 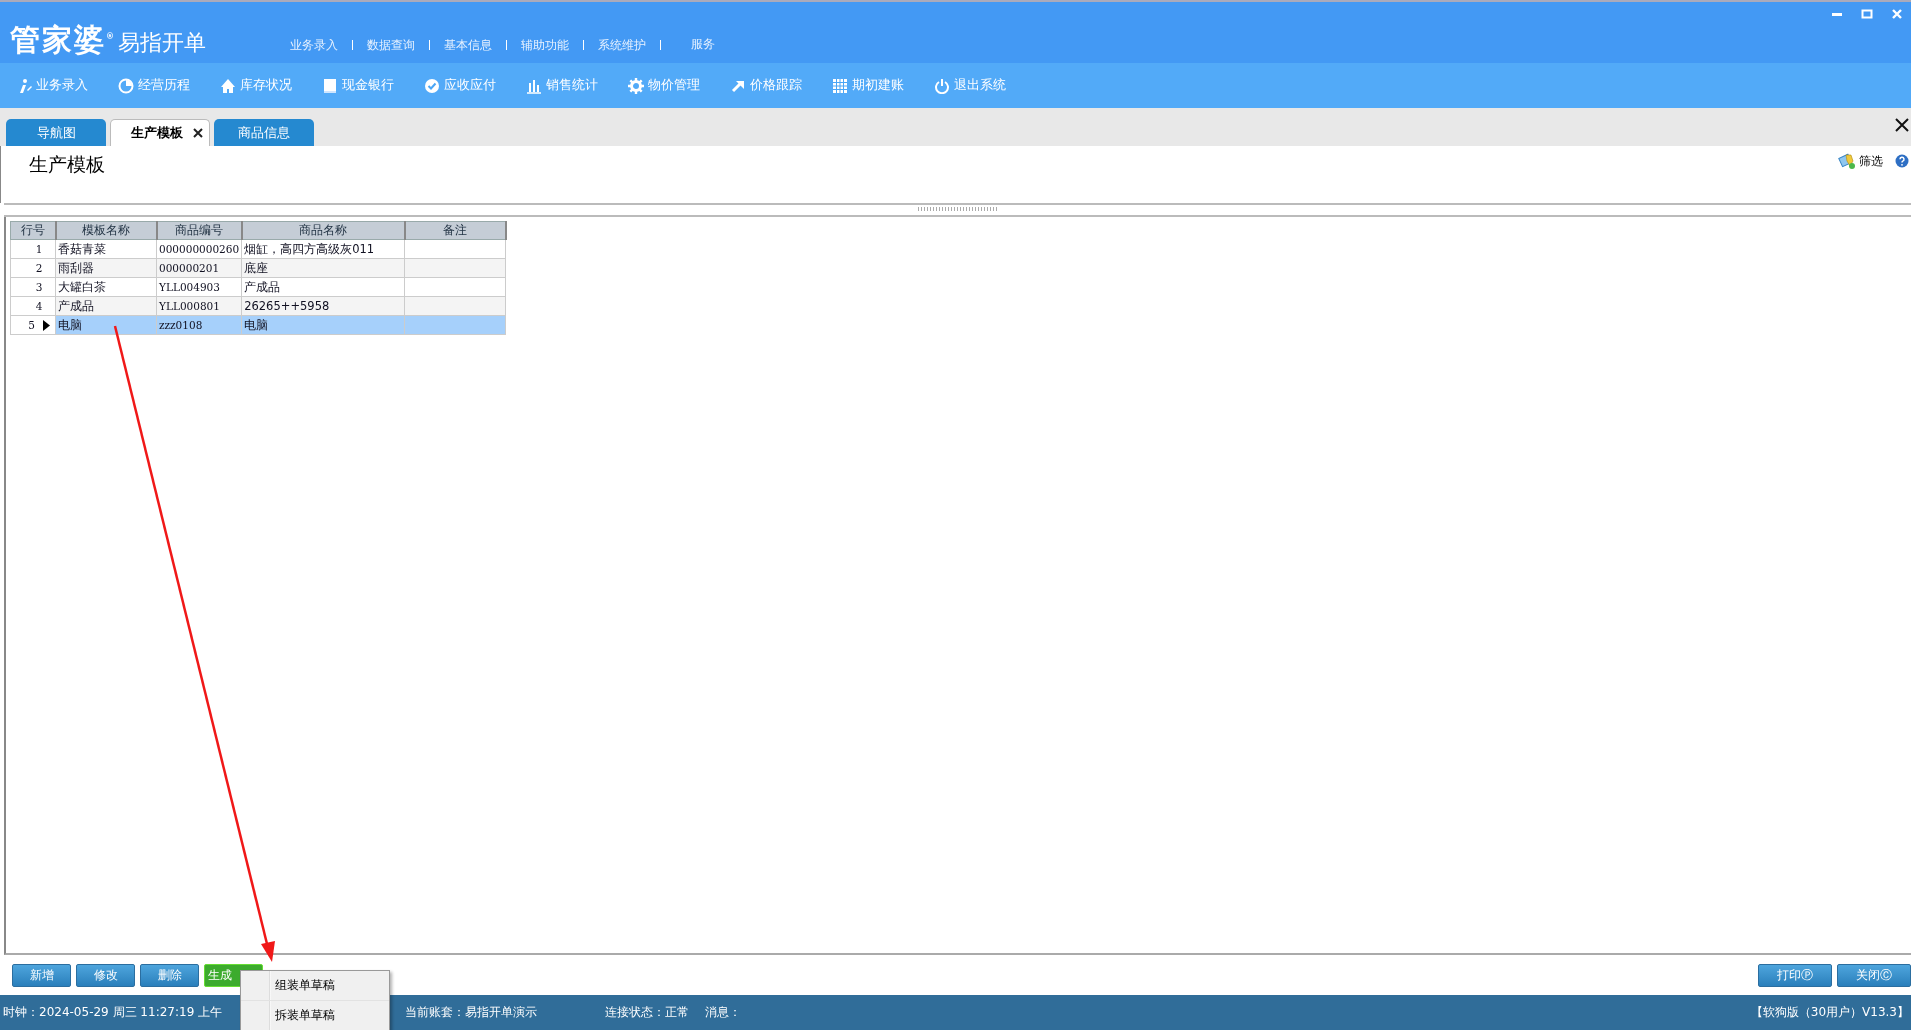 I want to click on grid-icon, so click(x=840, y=85).